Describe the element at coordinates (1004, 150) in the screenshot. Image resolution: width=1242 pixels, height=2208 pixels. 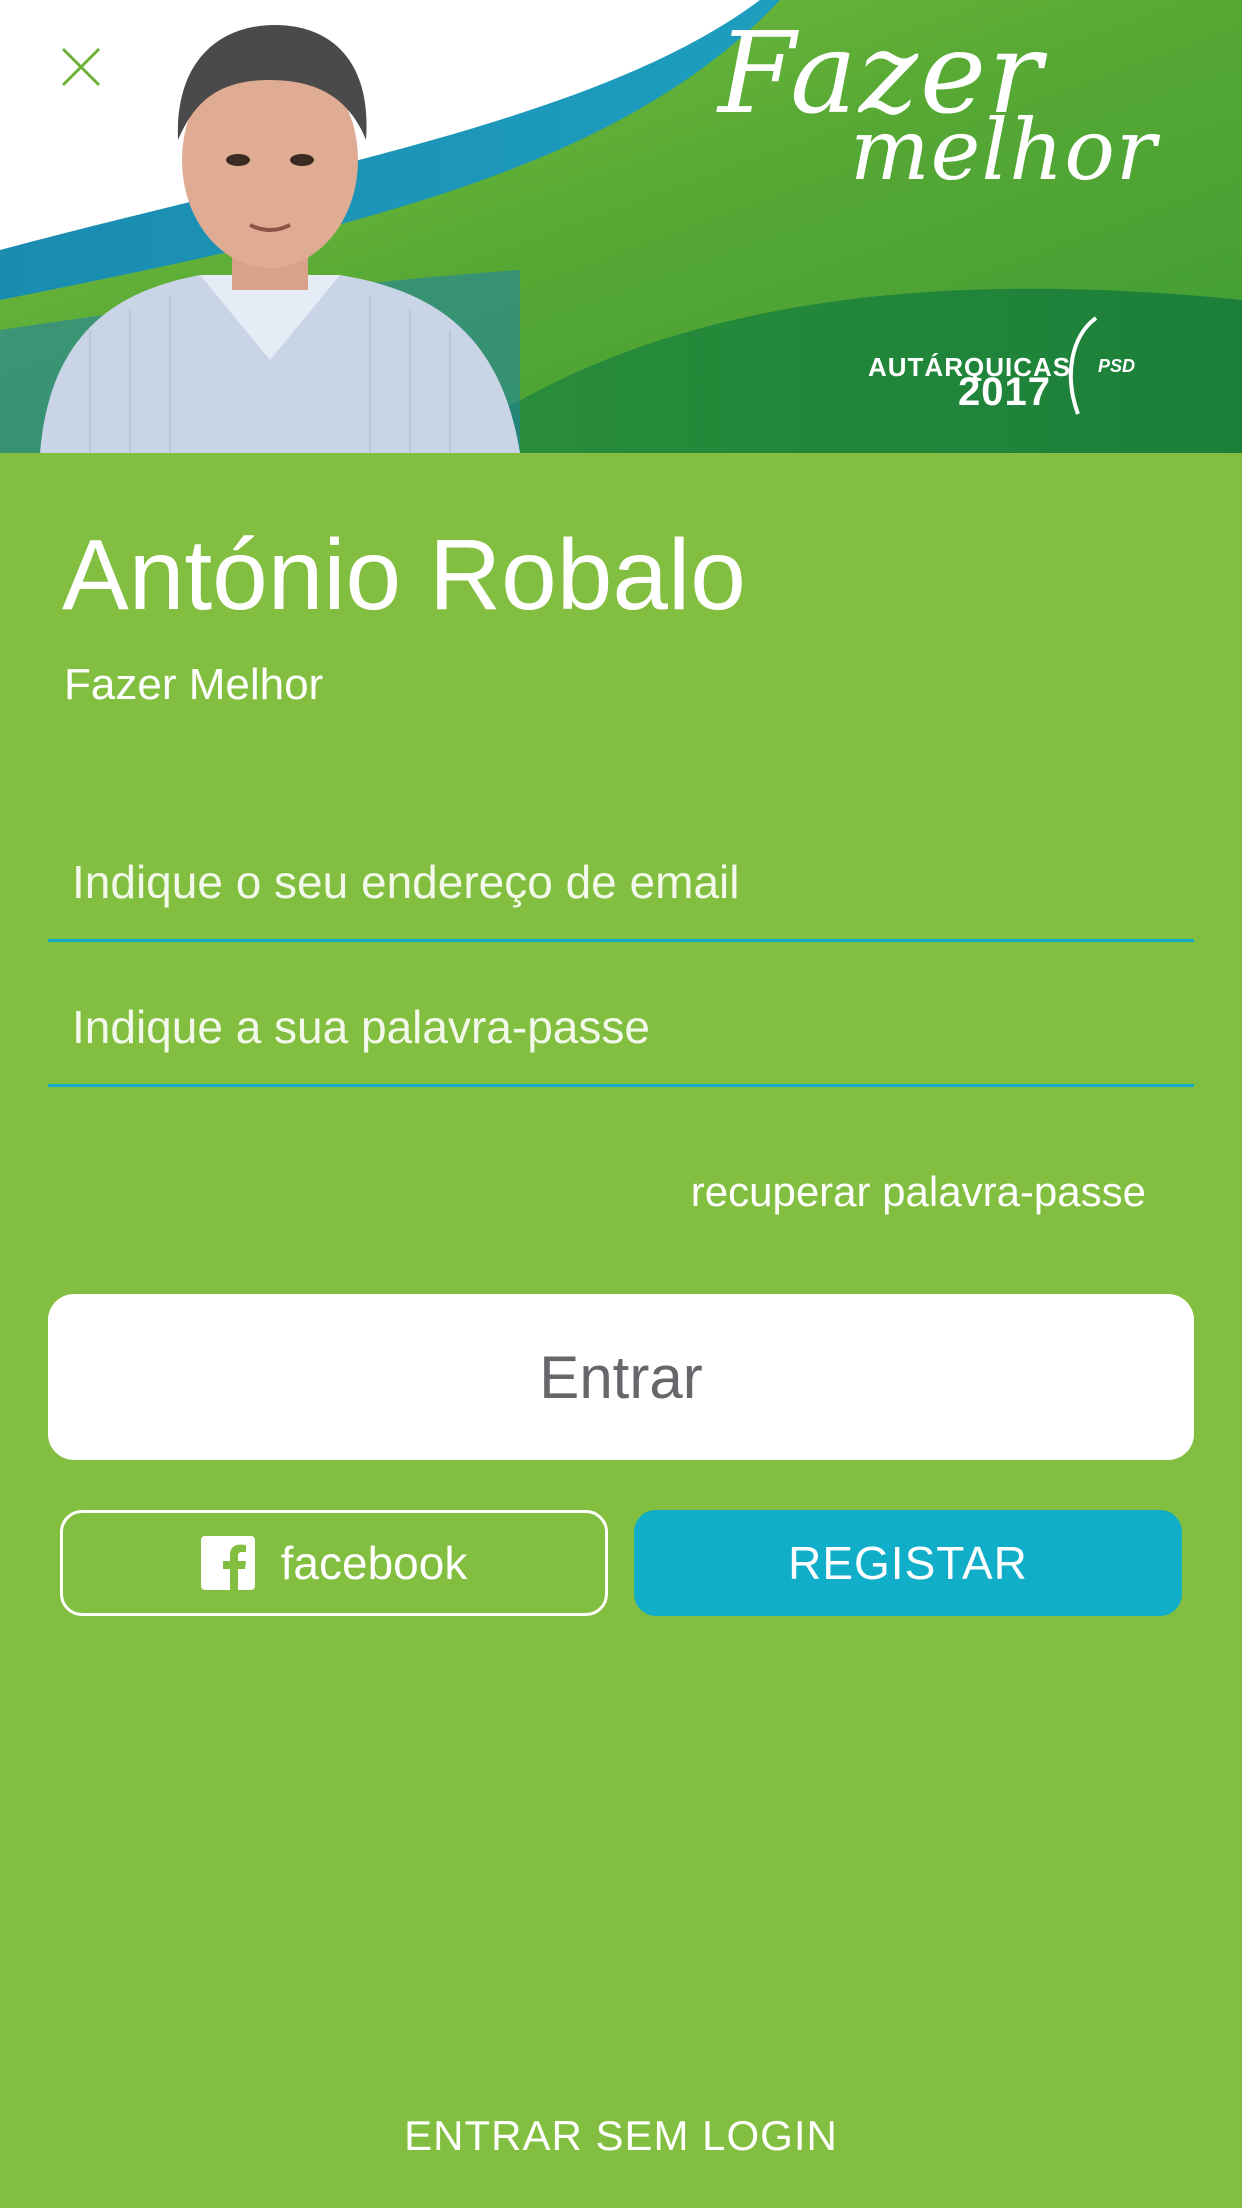
I see `slogan-line-2: melhor` at that location.